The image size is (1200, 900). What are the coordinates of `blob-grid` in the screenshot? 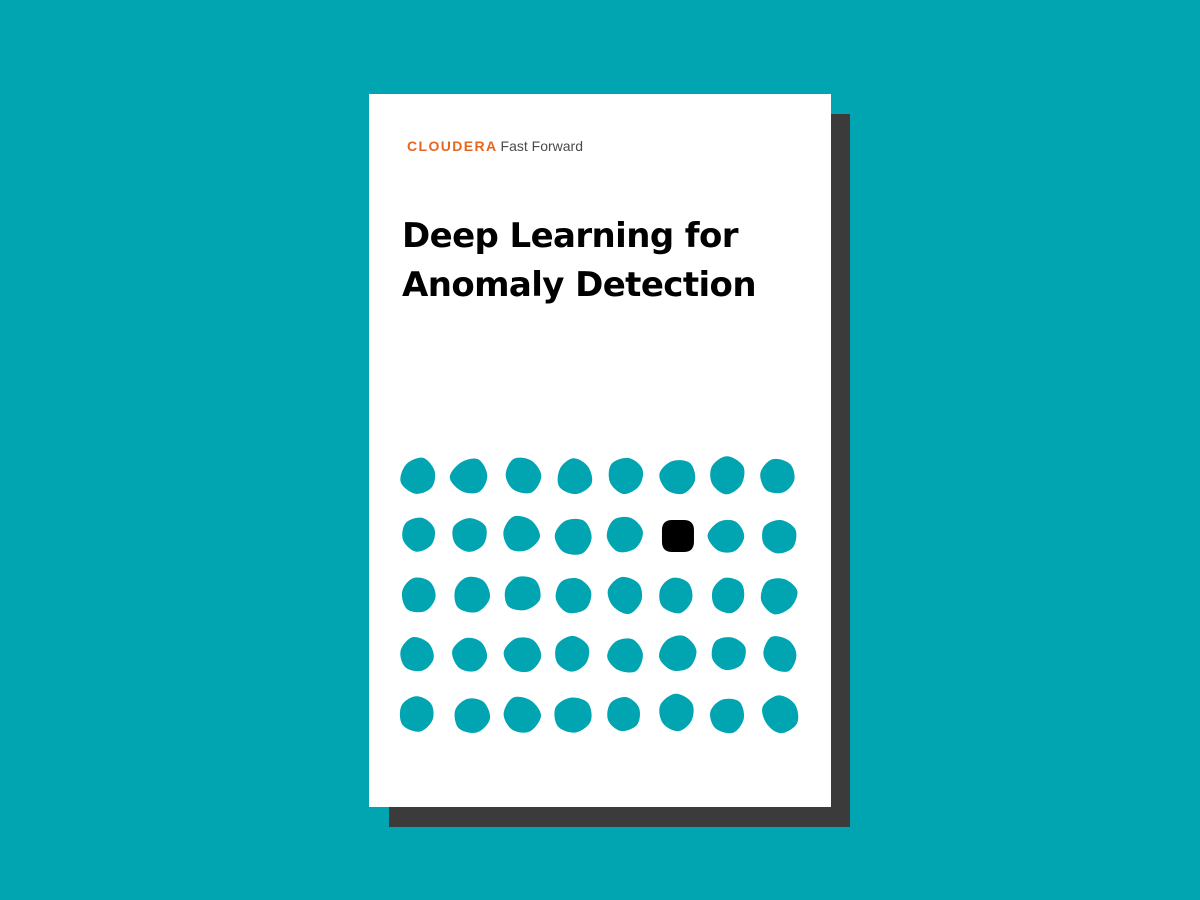 It's located at (599, 595).